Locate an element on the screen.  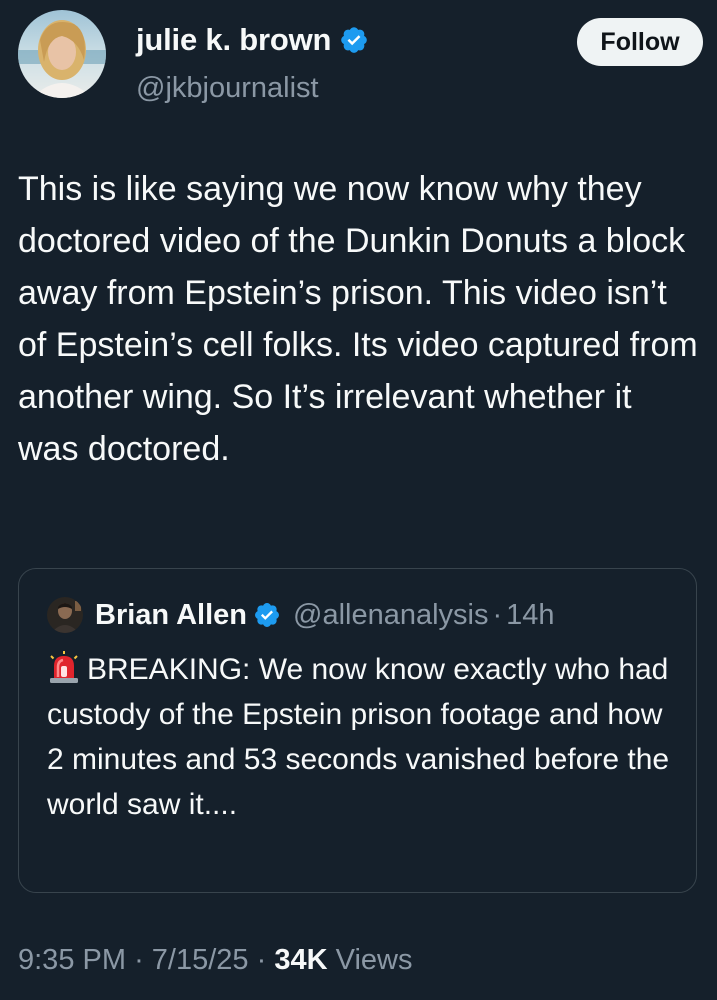
tweet-meta: 9:35 PM · 7/15/25 · 34K Views is located at coordinates (215, 960).